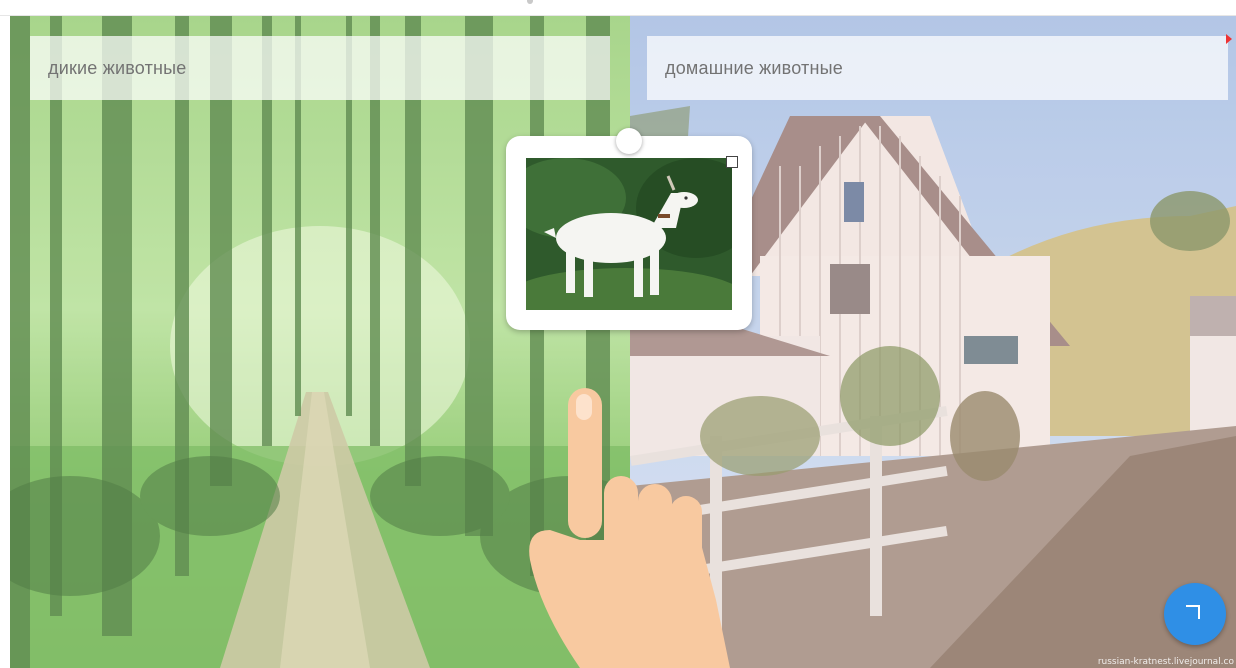  What do you see at coordinates (320, 68) in the screenshot?
I see `category-label-wild: дикие животные` at bounding box center [320, 68].